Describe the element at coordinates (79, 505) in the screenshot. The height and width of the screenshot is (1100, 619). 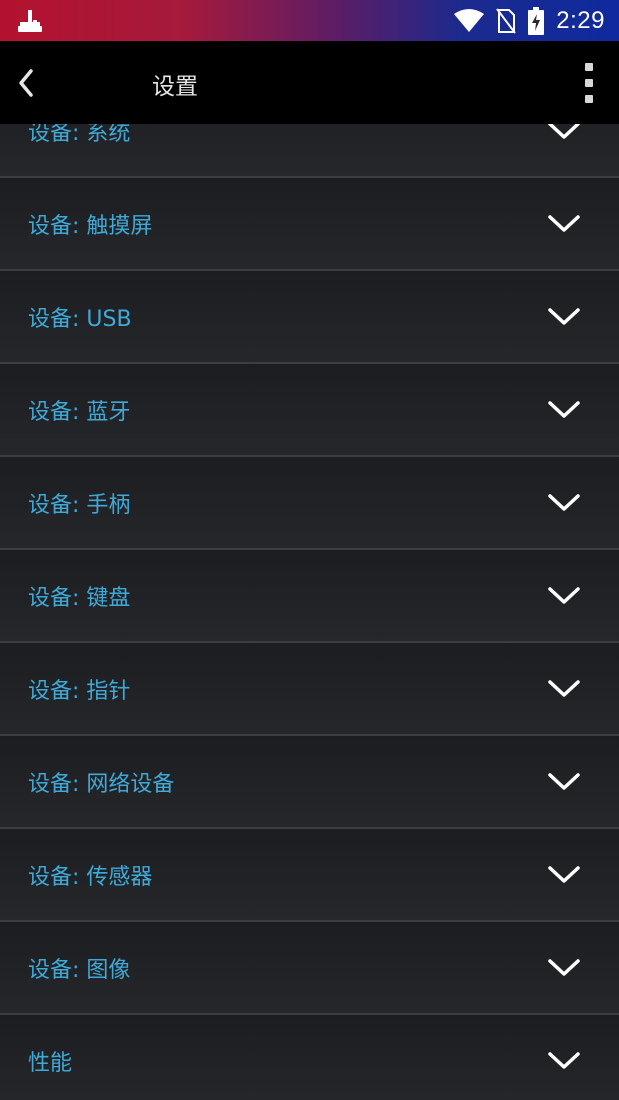
I see `settings-category-label: 设备: 手柄` at that location.